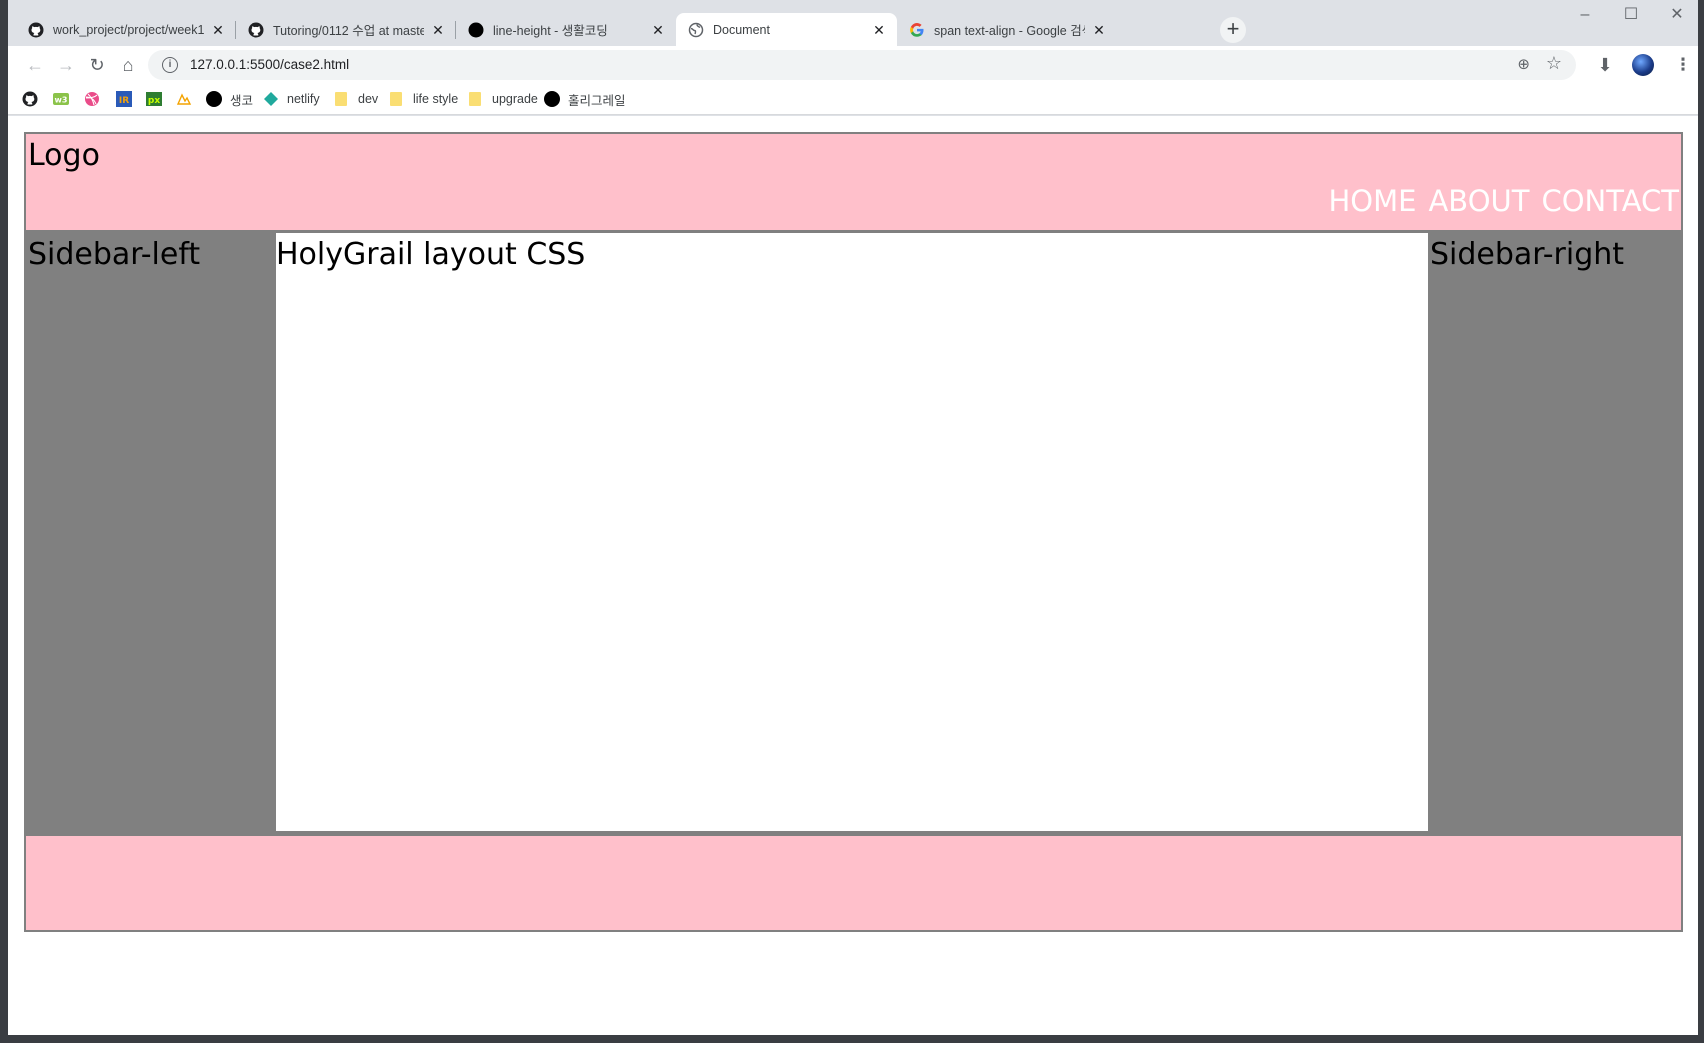  Describe the element at coordinates (436, 99) in the screenshot. I see `bookmark-label: life style` at that location.